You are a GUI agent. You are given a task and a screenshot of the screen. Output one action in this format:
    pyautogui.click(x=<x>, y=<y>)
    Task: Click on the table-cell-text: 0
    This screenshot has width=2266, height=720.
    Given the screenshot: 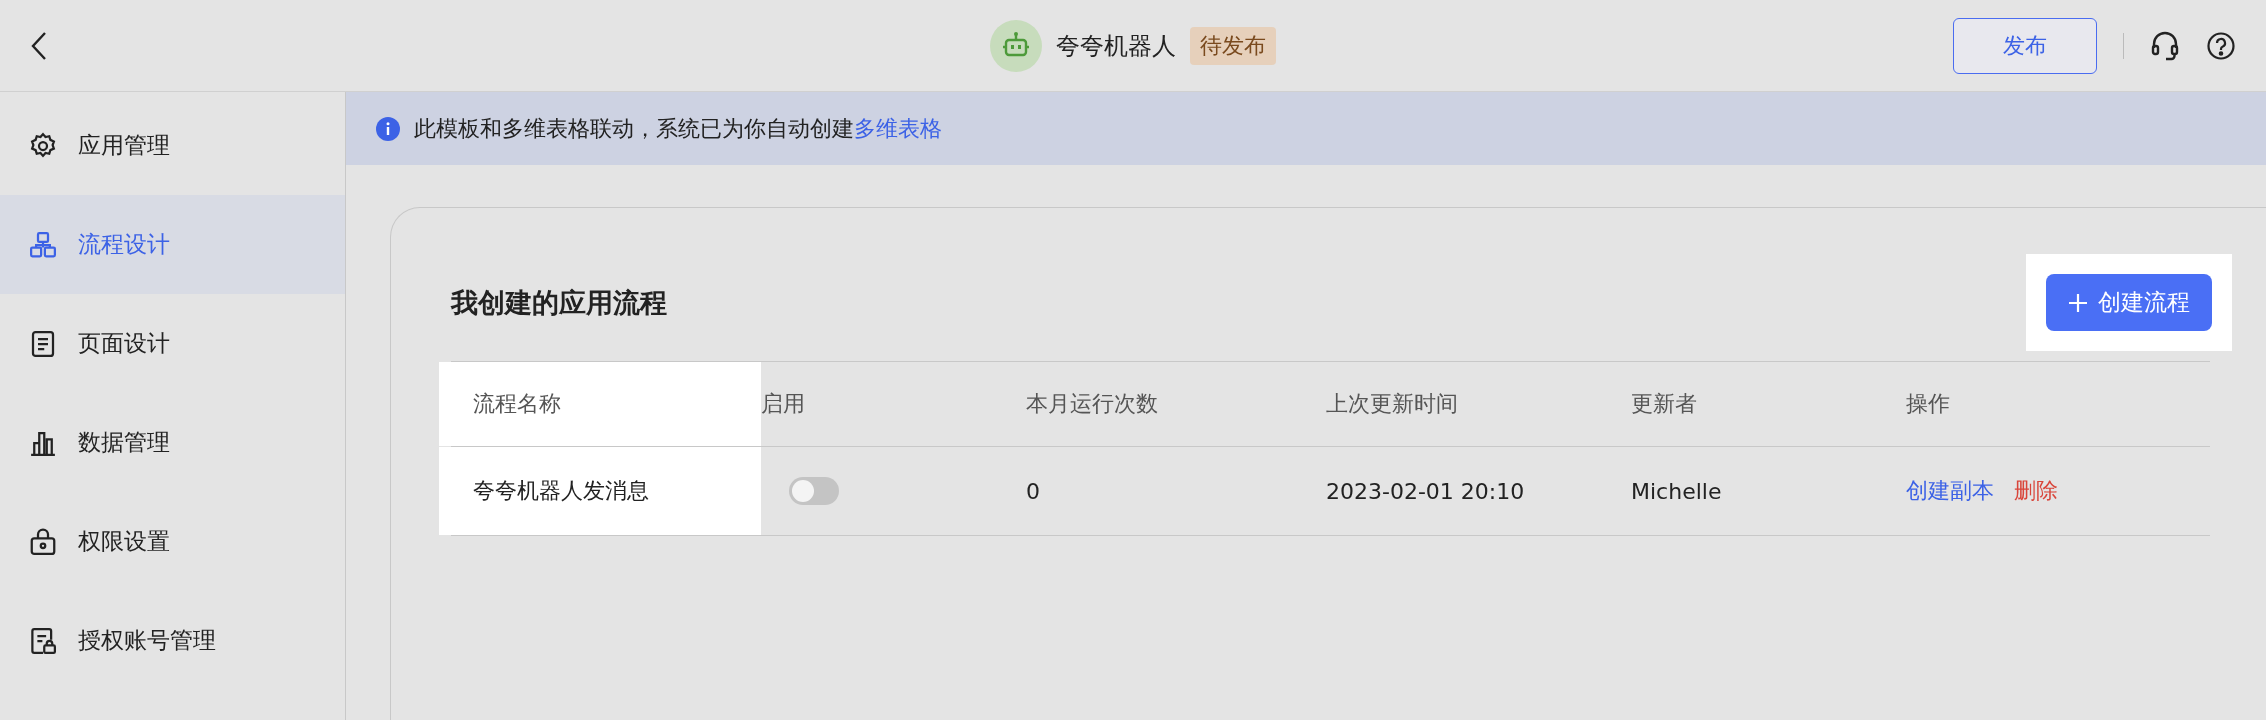 What is the action you would take?
    pyautogui.click(x=1033, y=491)
    